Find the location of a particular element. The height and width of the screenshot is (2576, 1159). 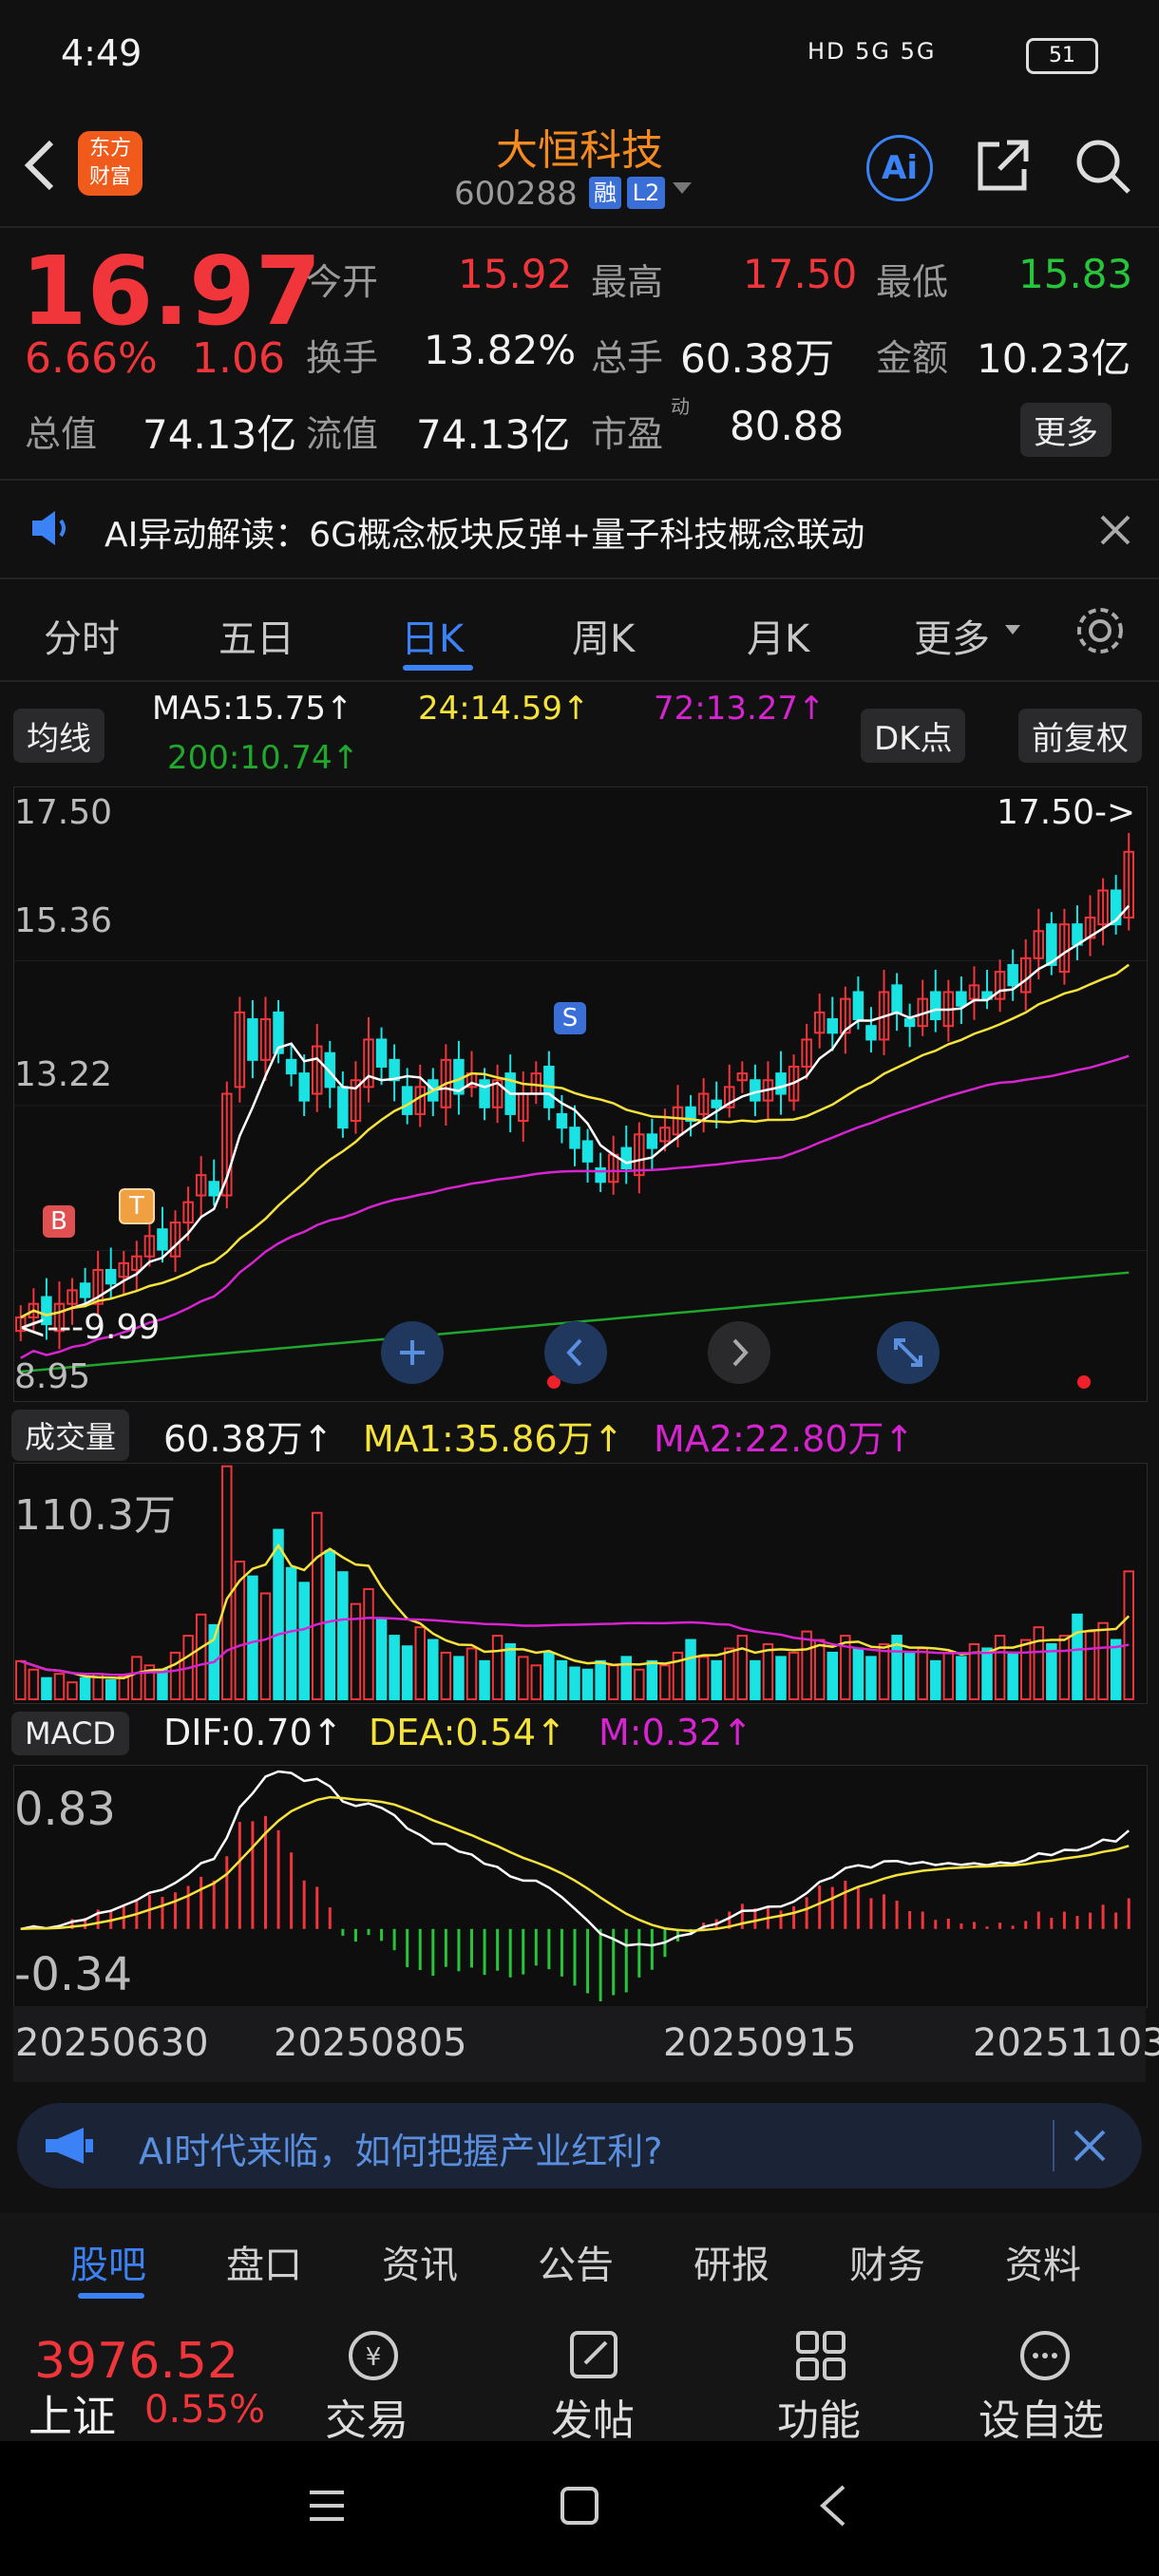

fullscreen-button is located at coordinates (908, 1352).